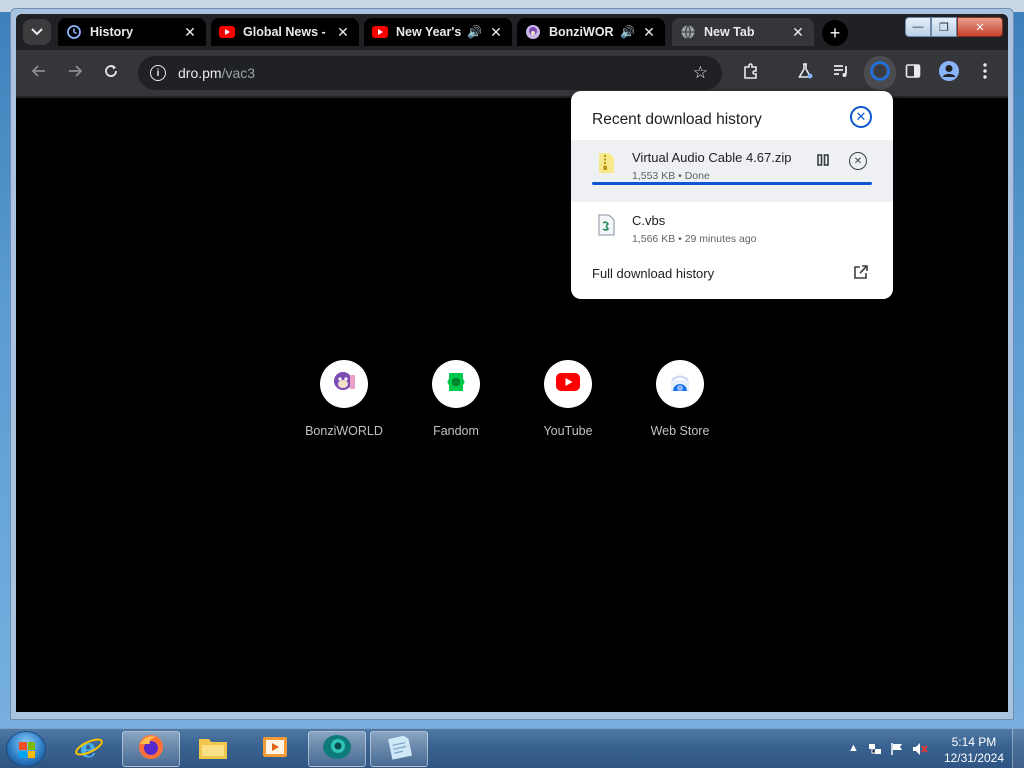 The image size is (1024, 768). Describe the element at coordinates (732, 183) in the screenshot. I see `download-progress-bar` at that location.